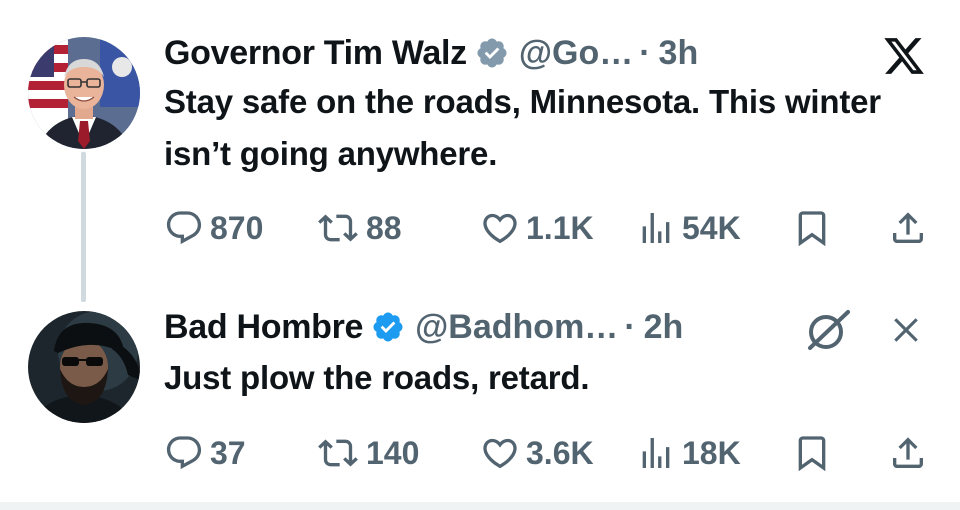  I want to click on thread-connector-line, so click(83, 227).